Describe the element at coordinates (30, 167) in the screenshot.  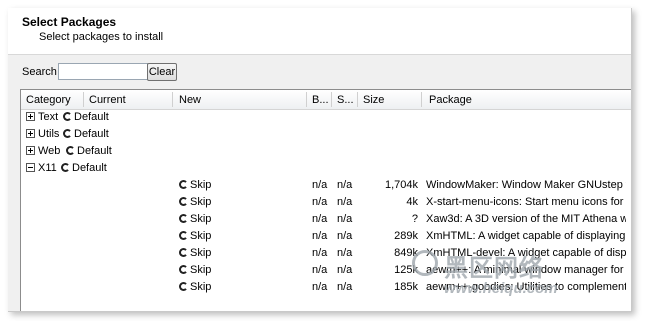
I see `collapse-minus-icon` at that location.